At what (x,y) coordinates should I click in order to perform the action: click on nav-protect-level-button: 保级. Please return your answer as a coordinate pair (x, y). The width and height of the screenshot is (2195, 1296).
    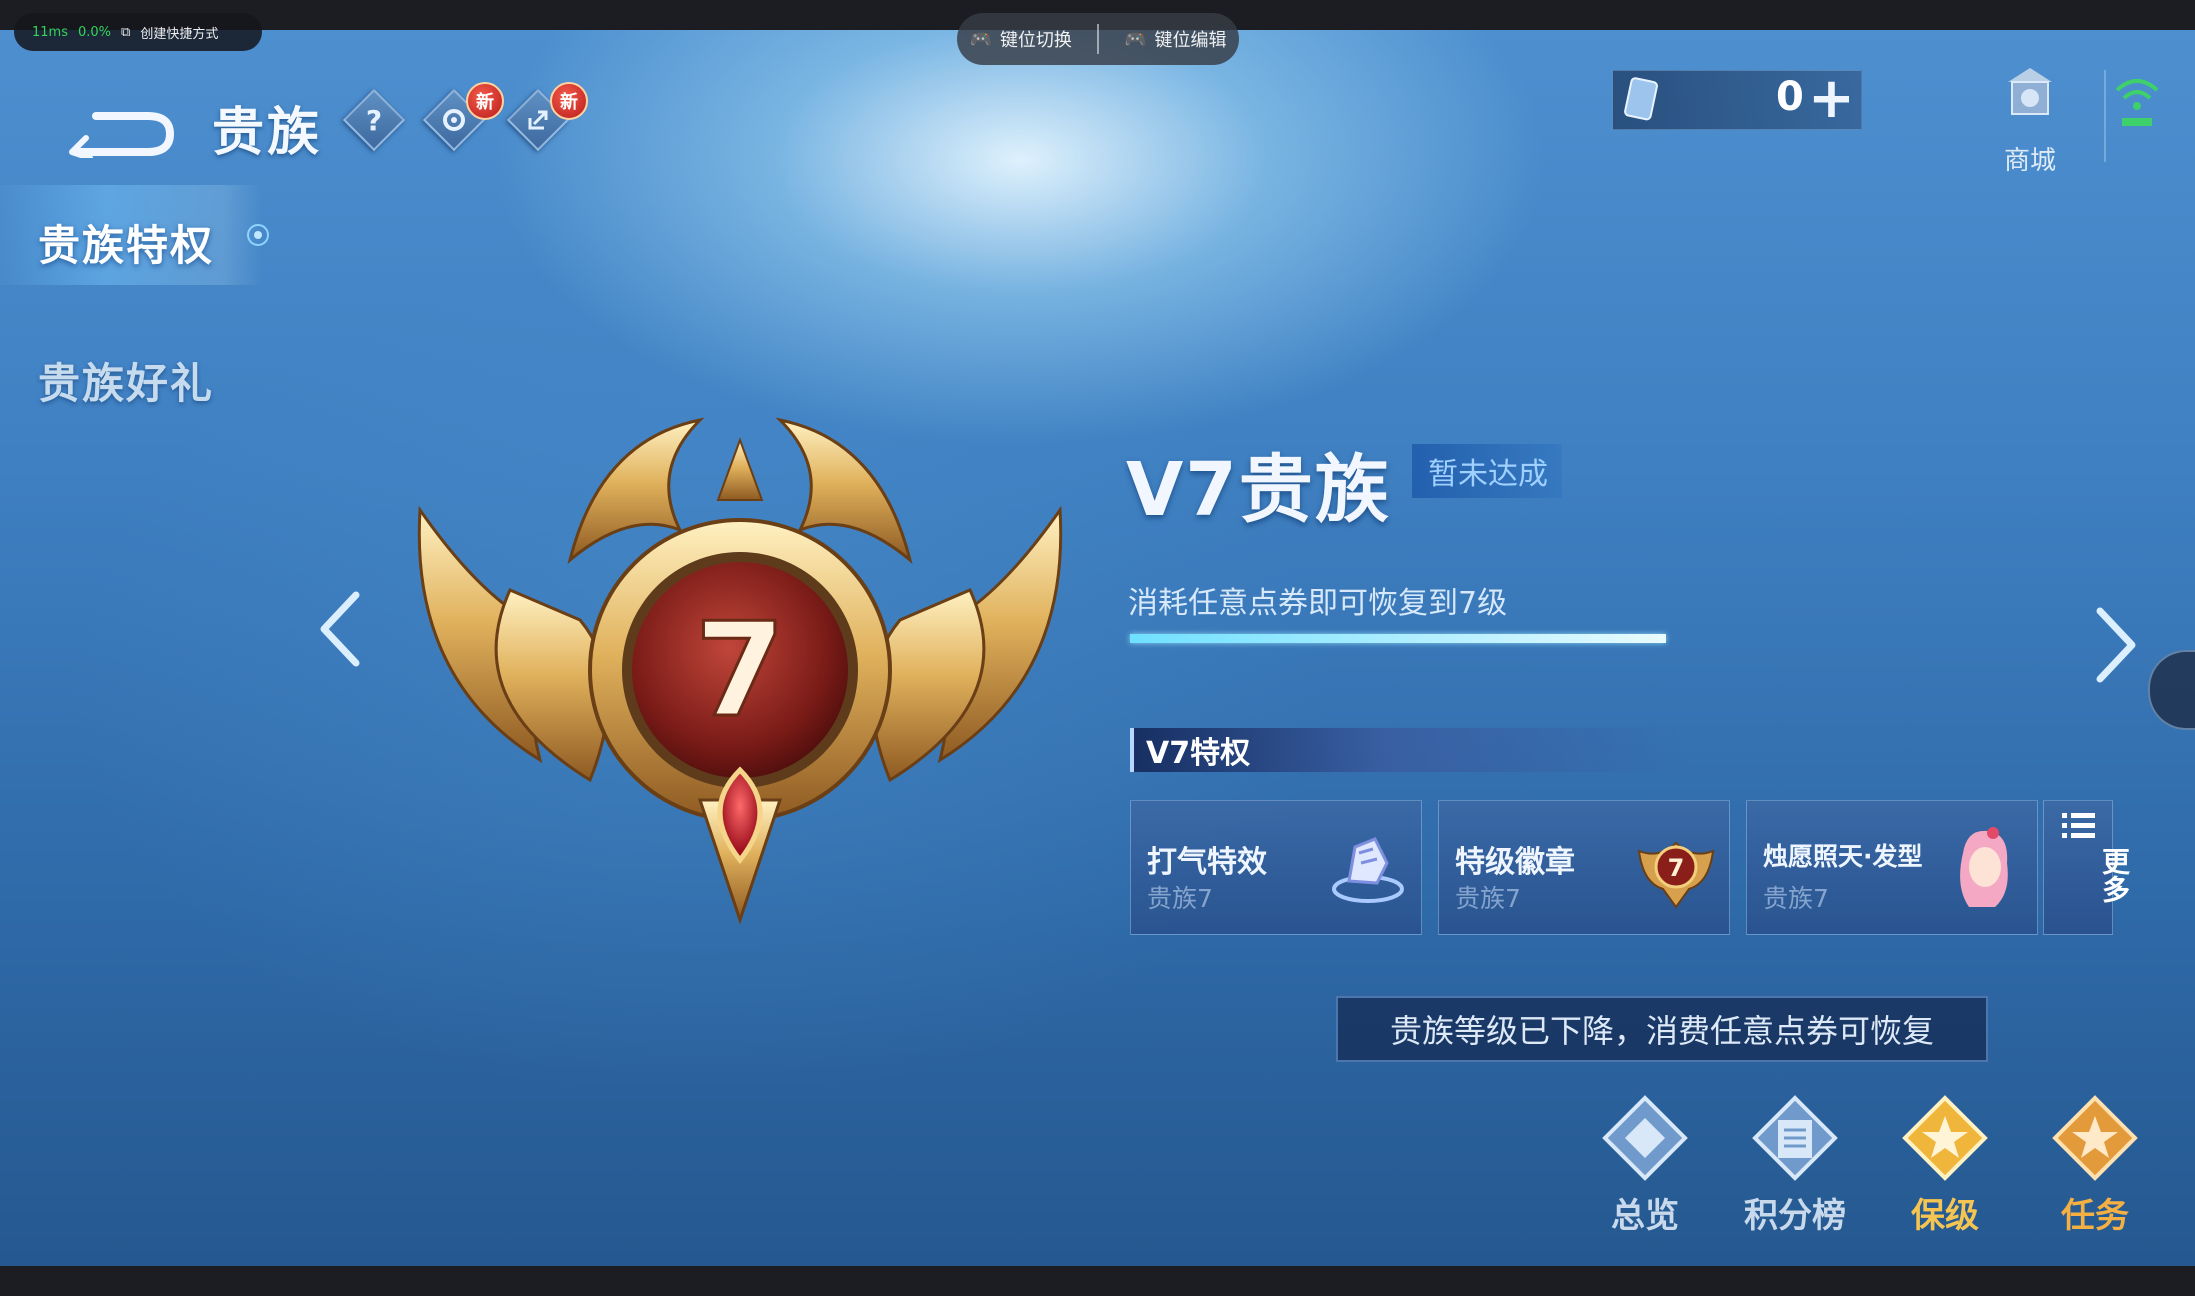
    Looking at the image, I should click on (1945, 1163).